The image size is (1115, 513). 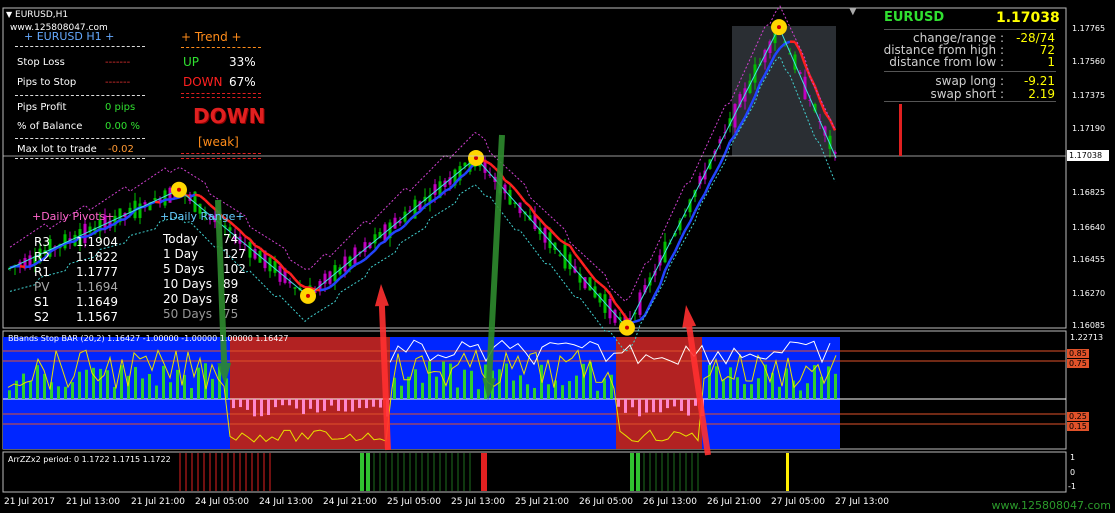 What do you see at coordinates (97, 317) in the screenshot?
I see `pivot-value: 1.1567` at bounding box center [97, 317].